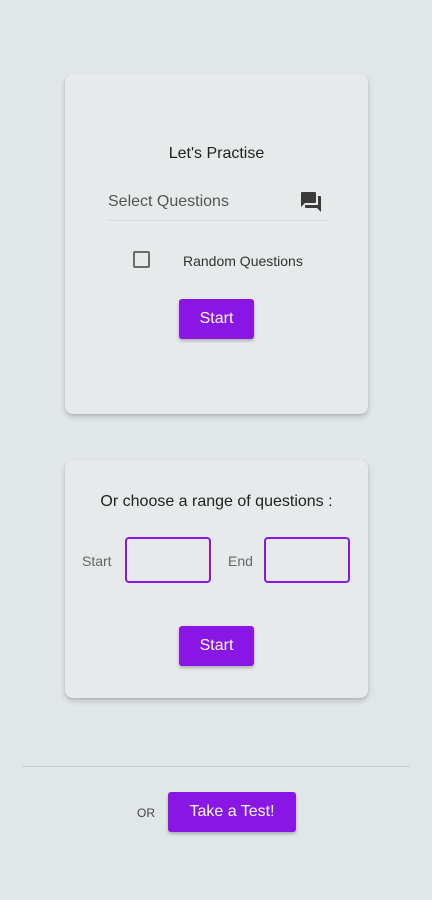  Describe the element at coordinates (216, 153) in the screenshot. I see `practise-title: Let's Practise` at that location.